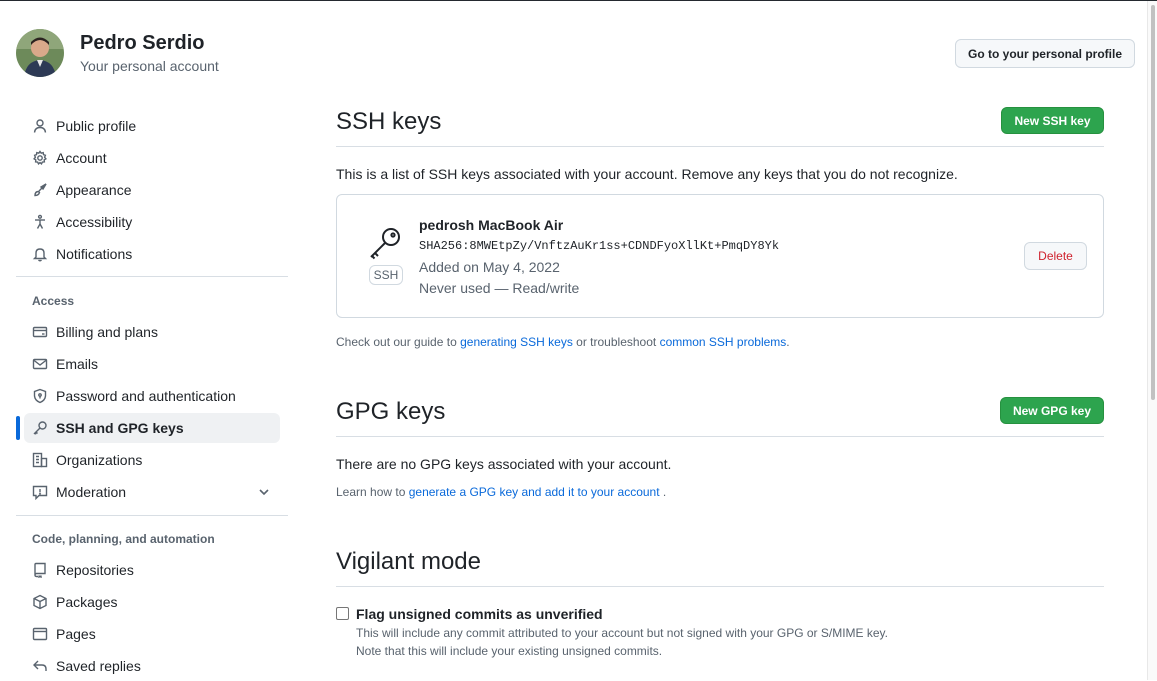 This screenshot has height=681, width=1157. What do you see at coordinates (91, 492) in the screenshot?
I see `sidebar-item-label: Moderation` at bounding box center [91, 492].